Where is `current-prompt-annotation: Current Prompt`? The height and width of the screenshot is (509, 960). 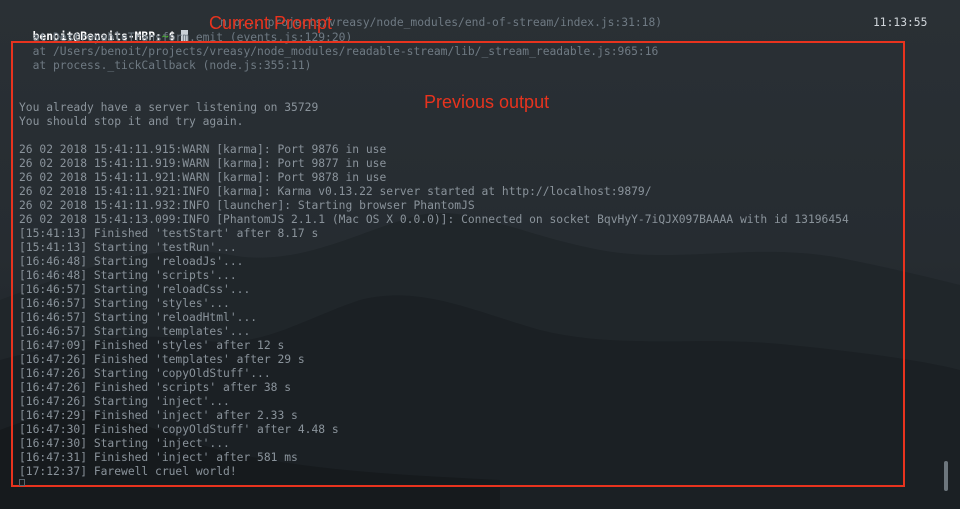
current-prompt-annotation: Current Prompt is located at coordinates (271, 23).